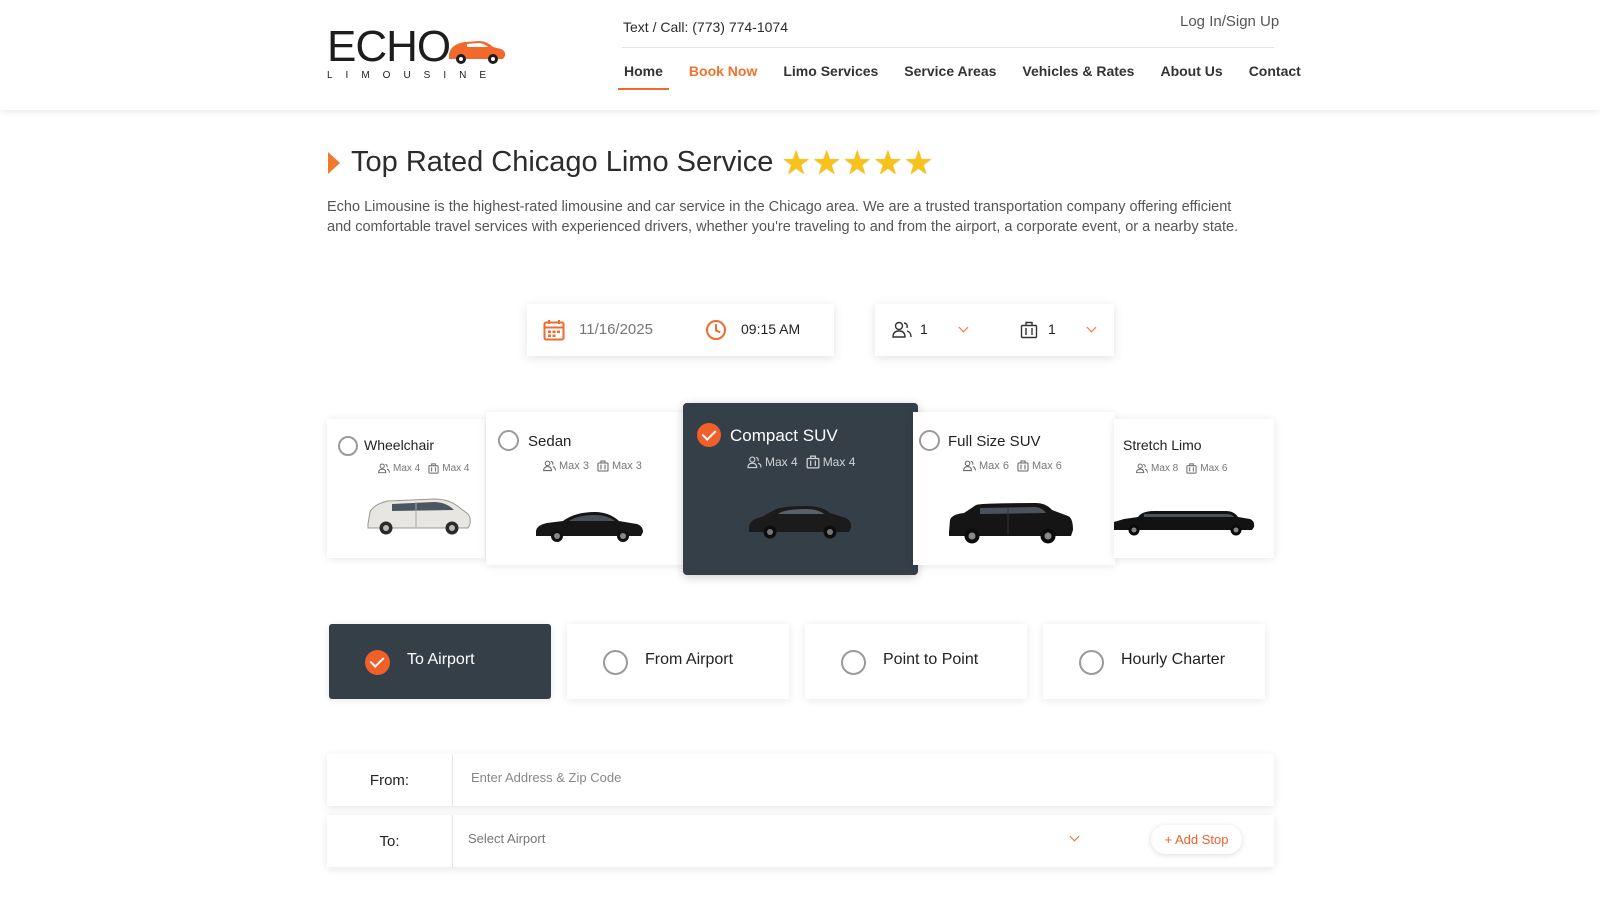 This screenshot has width=1600, height=900. I want to click on nav-book-now: Book Now, so click(723, 73).